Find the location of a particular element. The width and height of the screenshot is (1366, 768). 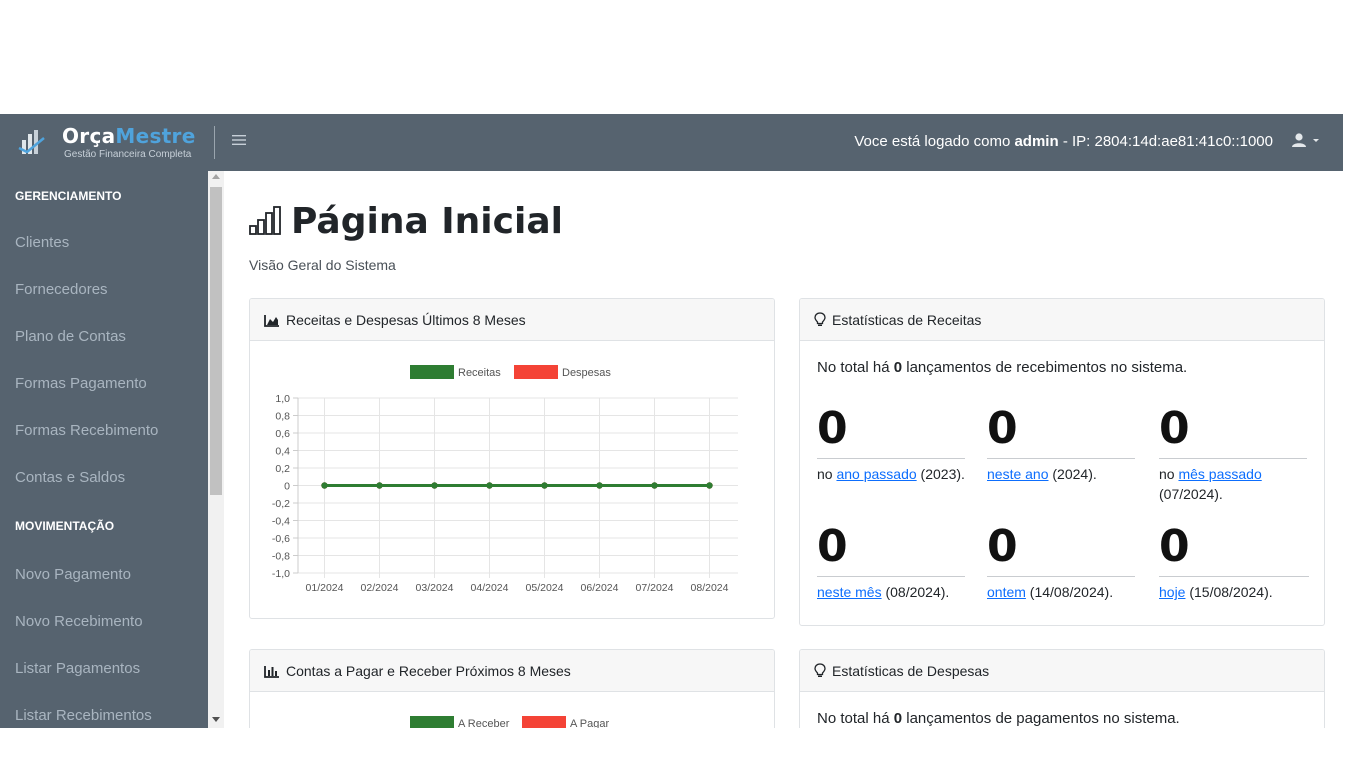

card-header: Estatísticas de Despesas is located at coordinates (1062, 671).